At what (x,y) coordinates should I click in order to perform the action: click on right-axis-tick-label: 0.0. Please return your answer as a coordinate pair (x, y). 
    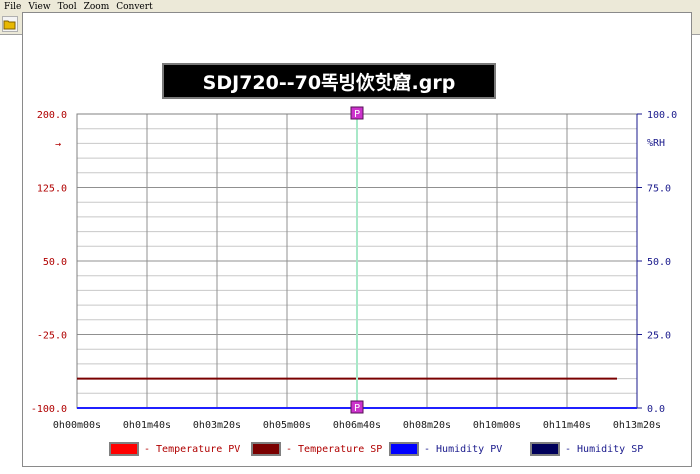
    Looking at the image, I should click on (656, 409).